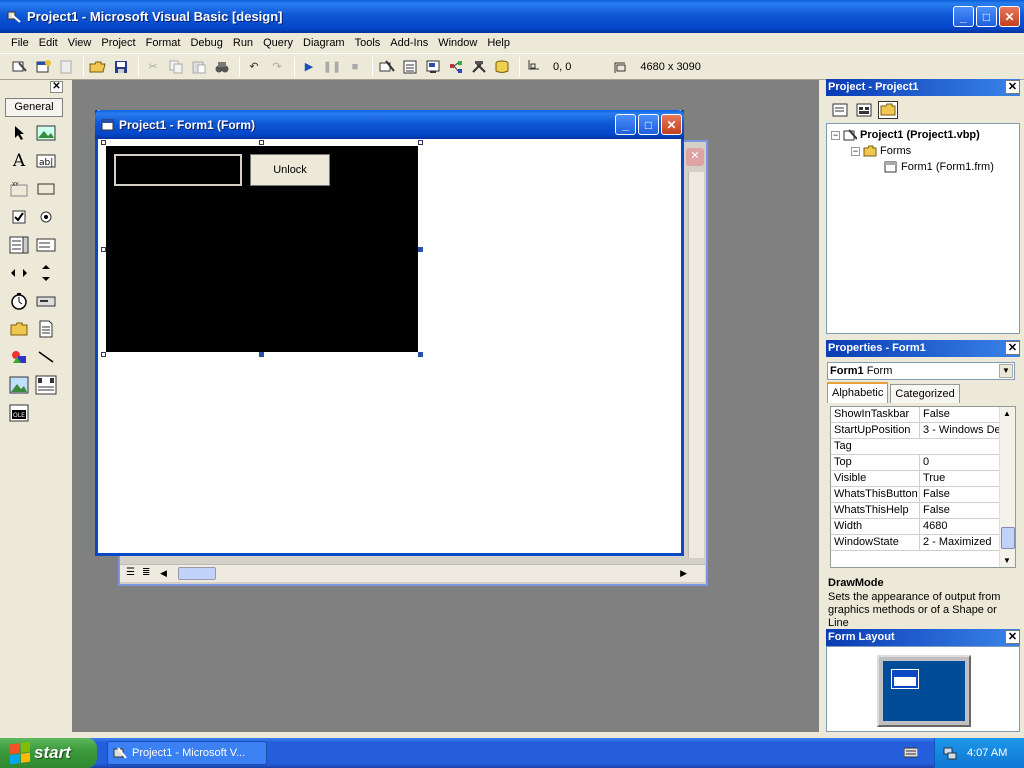  I want to click on form-window-title-bar: Project1 - Form1 (Form) _ □ ✕, so click(389, 124).